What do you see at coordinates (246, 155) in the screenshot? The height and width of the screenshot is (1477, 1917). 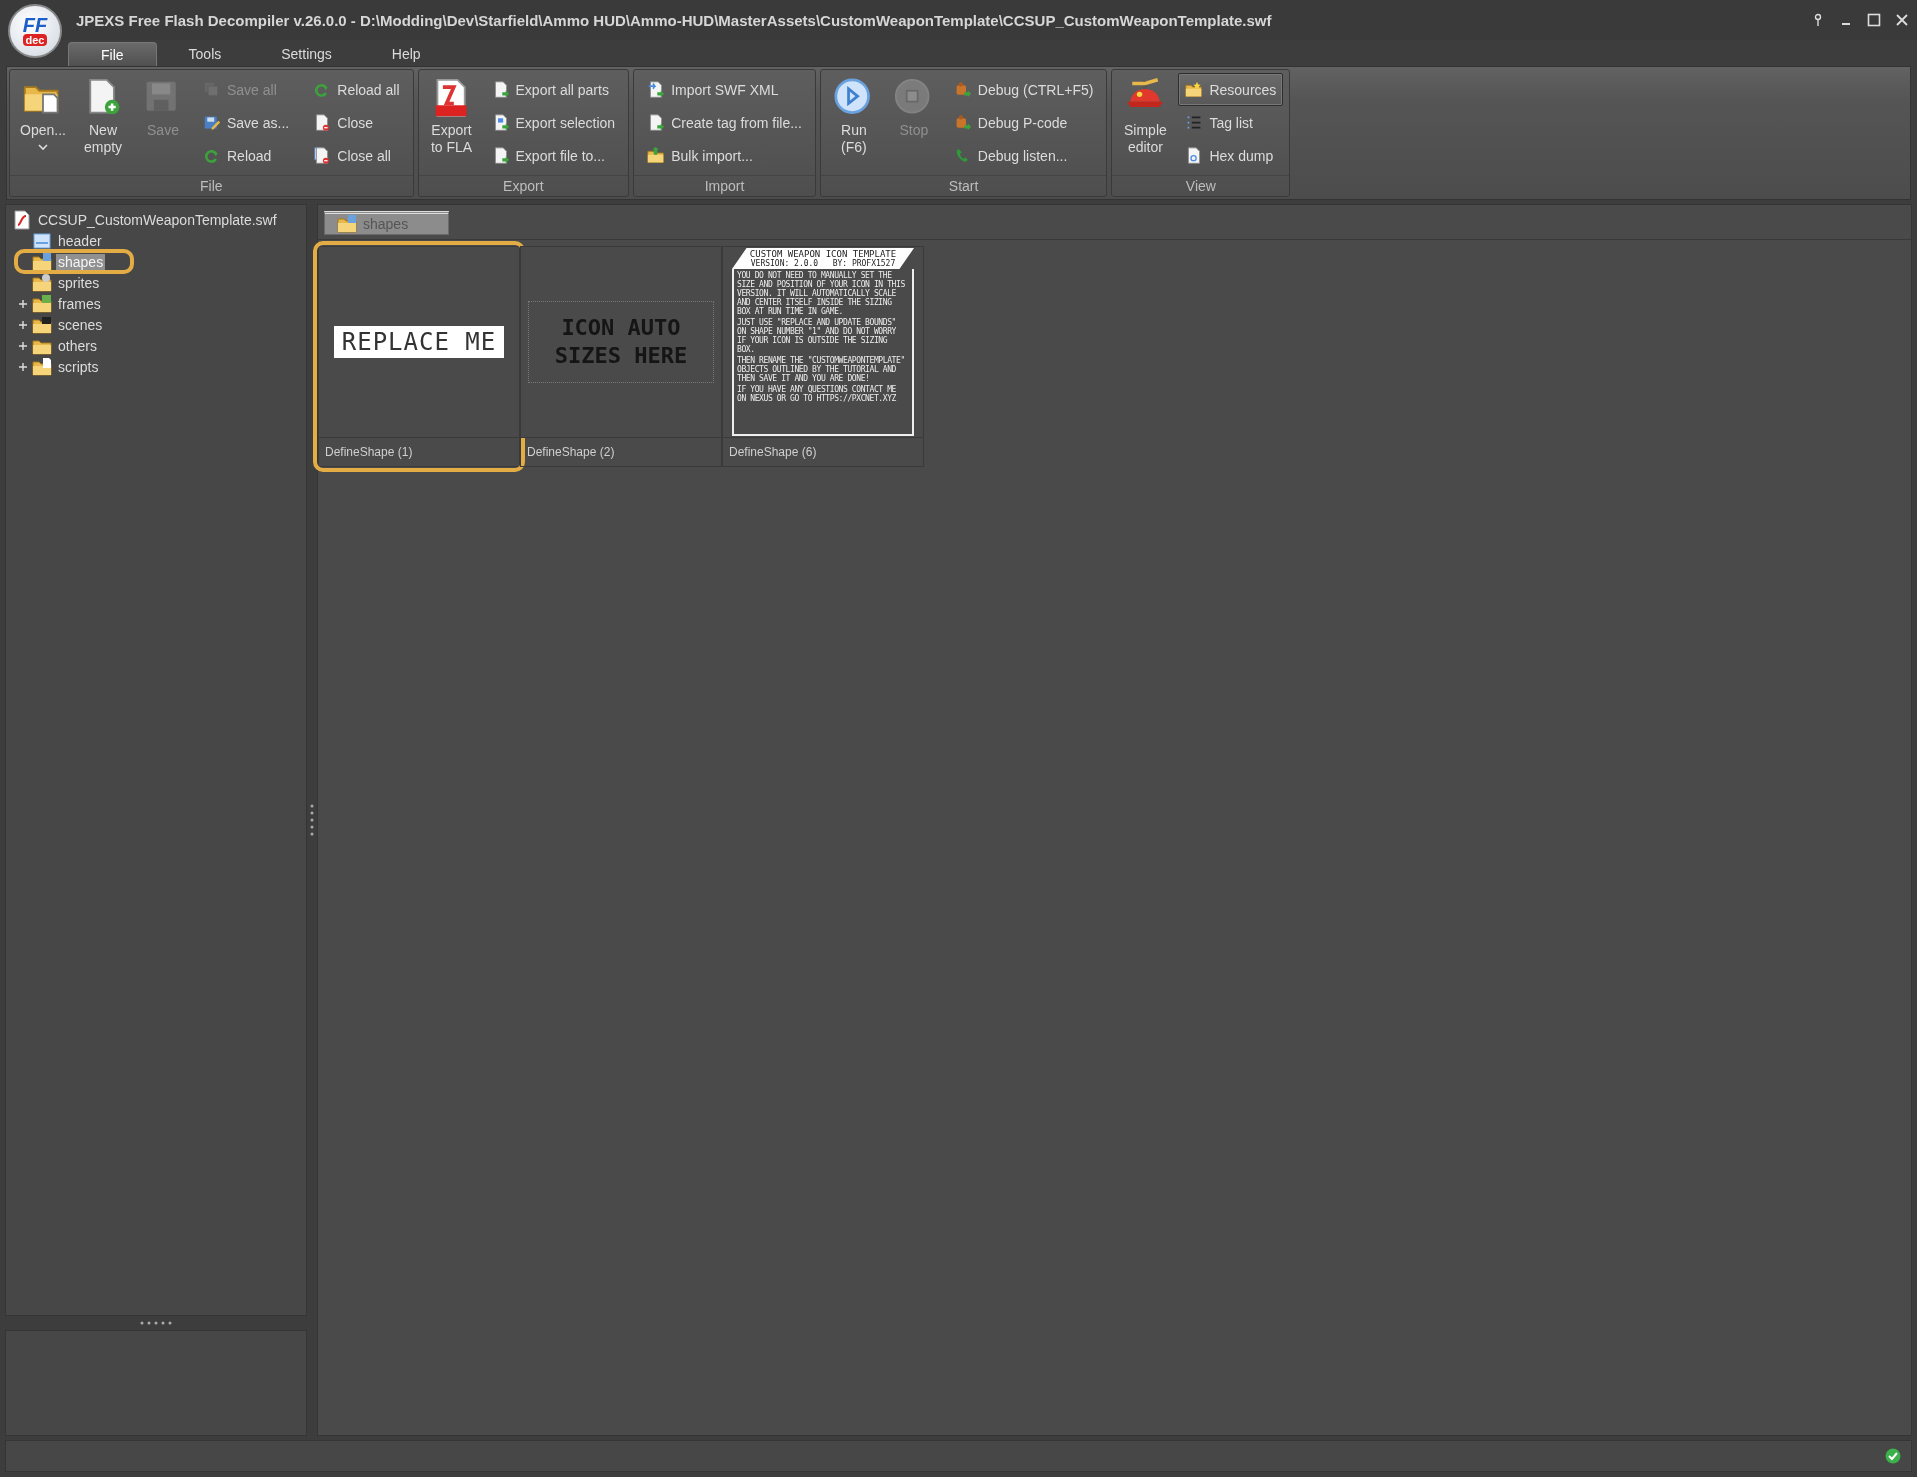 I see `ribbon-button: Reload` at bounding box center [246, 155].